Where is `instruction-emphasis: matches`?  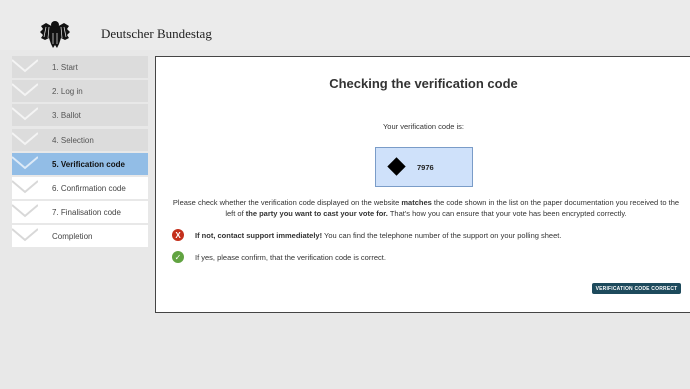
instruction-emphasis: matches is located at coordinates (416, 202).